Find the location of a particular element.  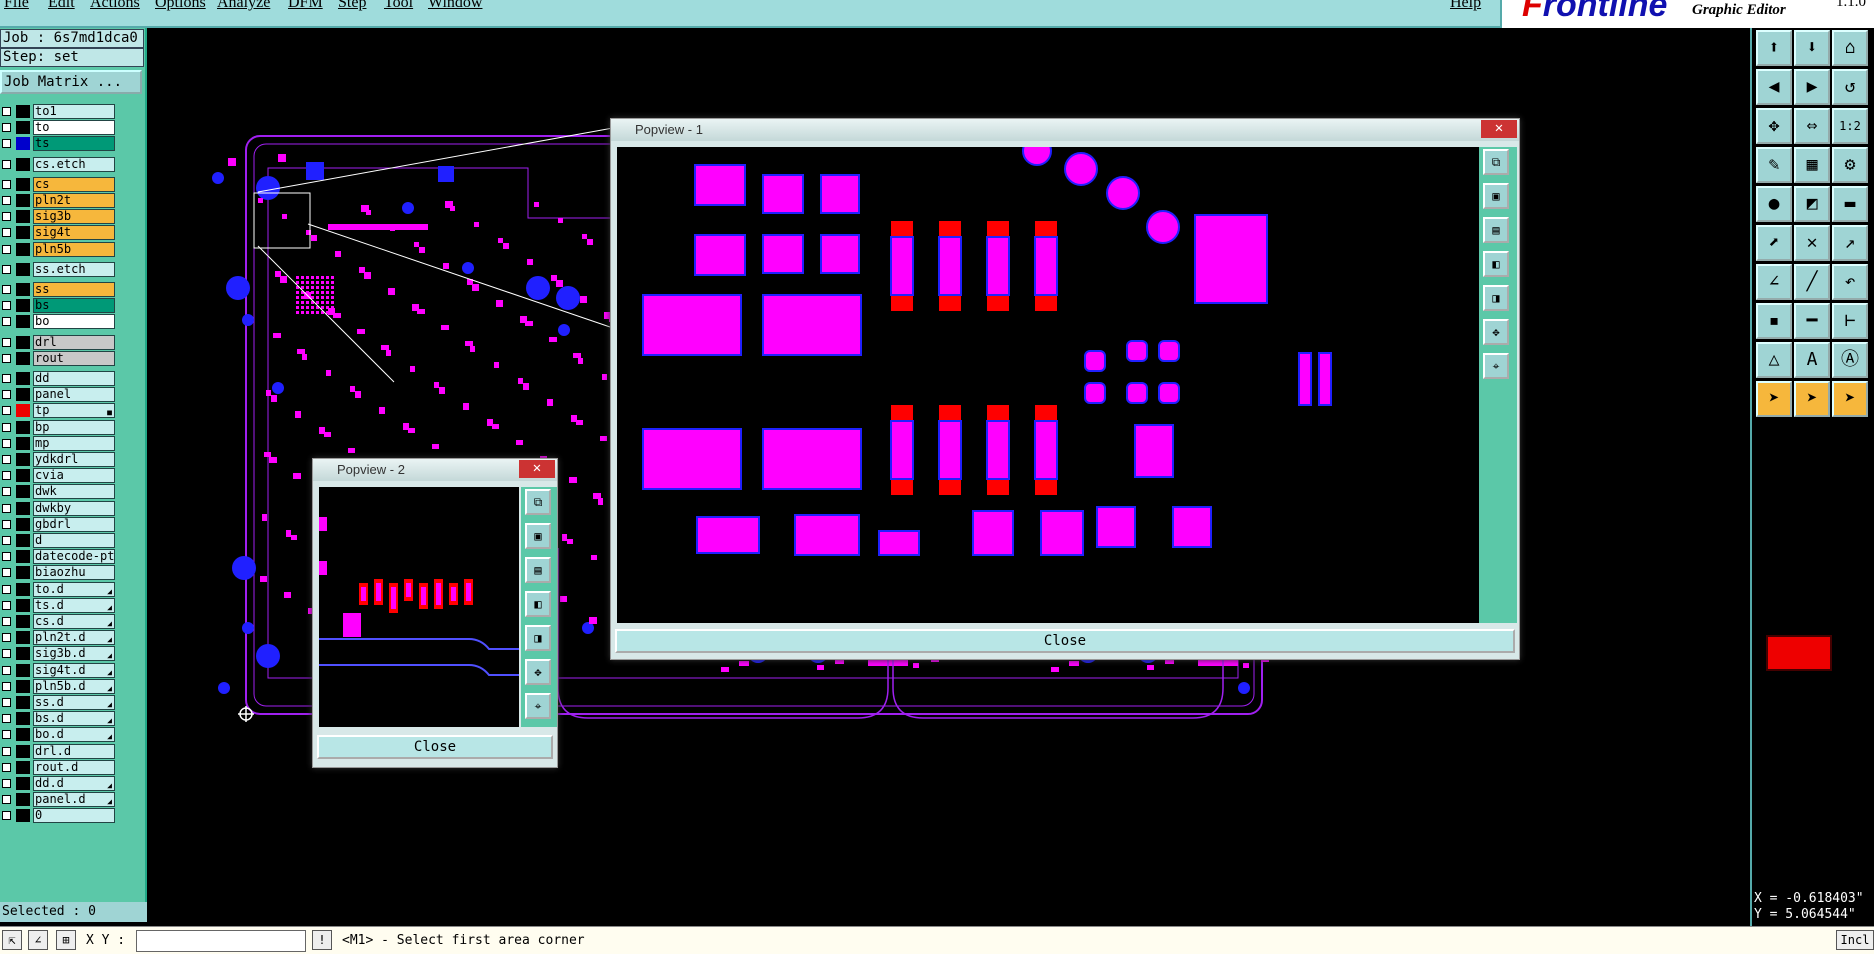

menu-step: Step is located at coordinates (352, 6).